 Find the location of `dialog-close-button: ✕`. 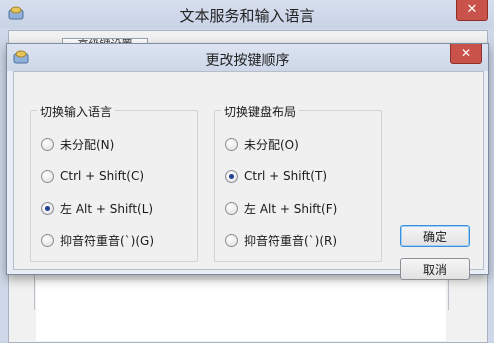

dialog-close-button: ✕ is located at coordinates (466, 54).